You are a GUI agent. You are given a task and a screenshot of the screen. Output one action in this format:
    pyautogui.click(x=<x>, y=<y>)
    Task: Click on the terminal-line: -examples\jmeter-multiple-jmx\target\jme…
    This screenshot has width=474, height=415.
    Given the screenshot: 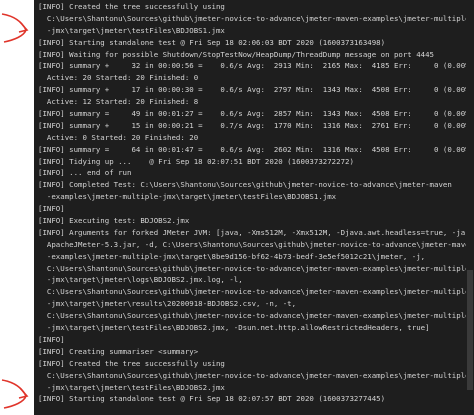 What is the action you would take?
    pyautogui.click(x=187, y=197)
    